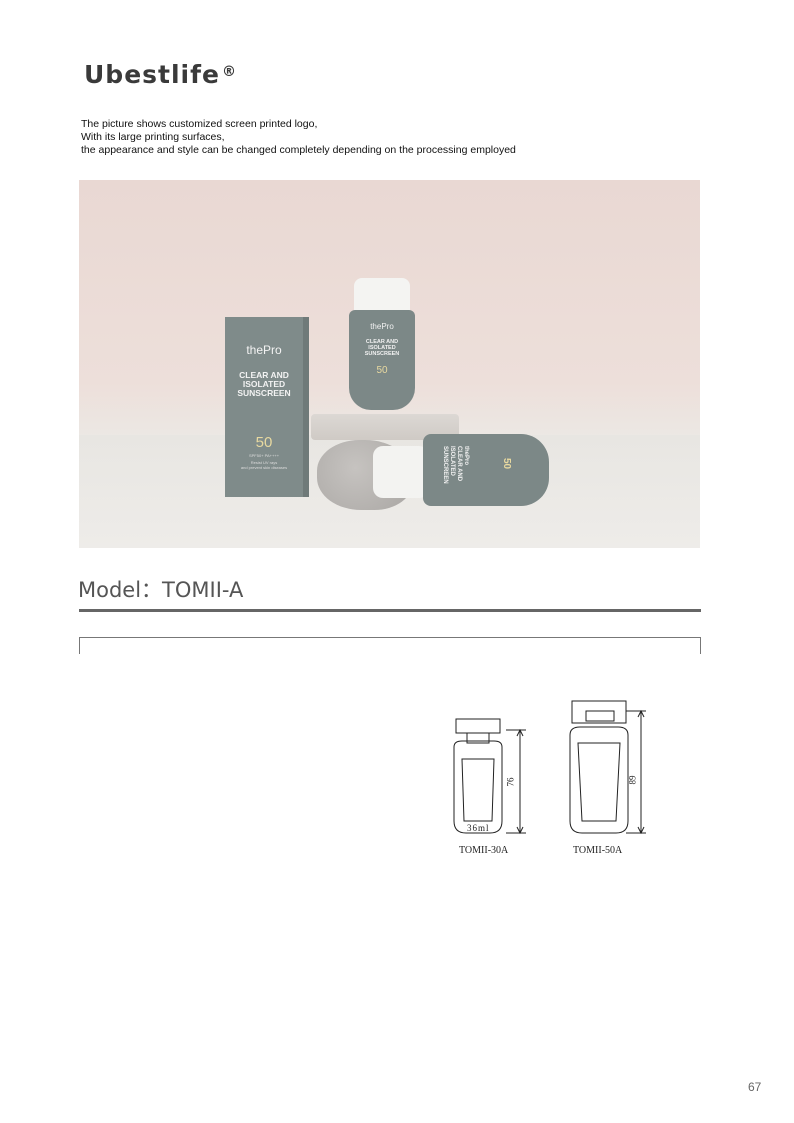  I want to click on model-heading: Model：TOMII-A, so click(161, 590).